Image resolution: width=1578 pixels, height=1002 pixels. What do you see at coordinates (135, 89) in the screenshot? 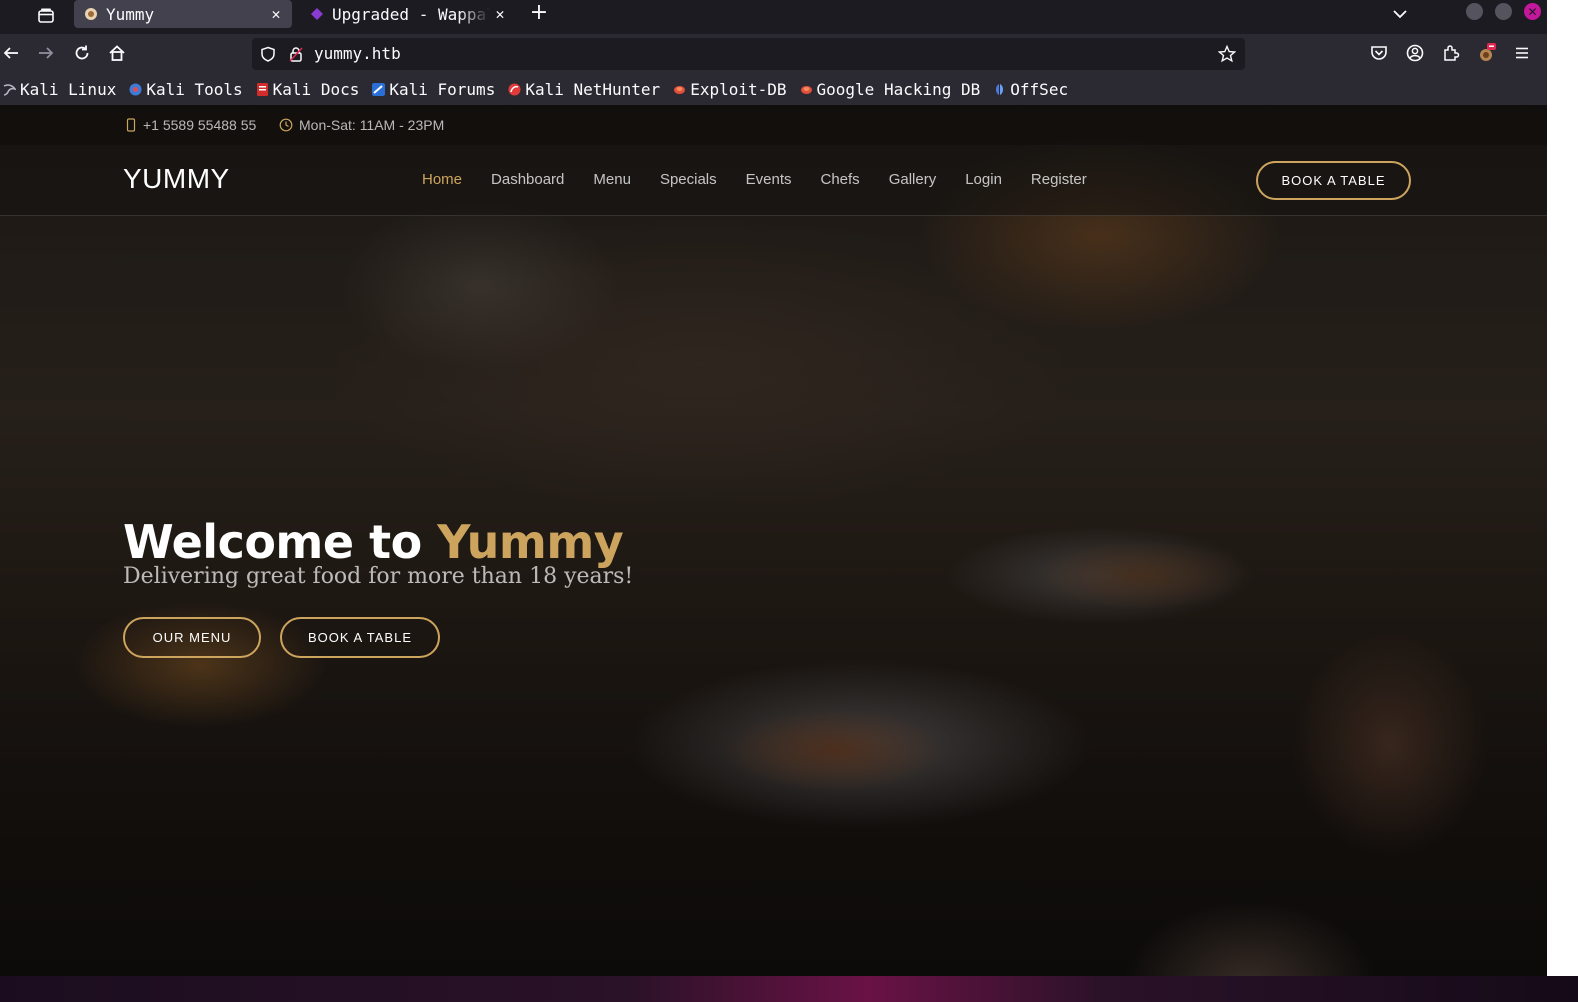
I see `kali-tools-icon` at bounding box center [135, 89].